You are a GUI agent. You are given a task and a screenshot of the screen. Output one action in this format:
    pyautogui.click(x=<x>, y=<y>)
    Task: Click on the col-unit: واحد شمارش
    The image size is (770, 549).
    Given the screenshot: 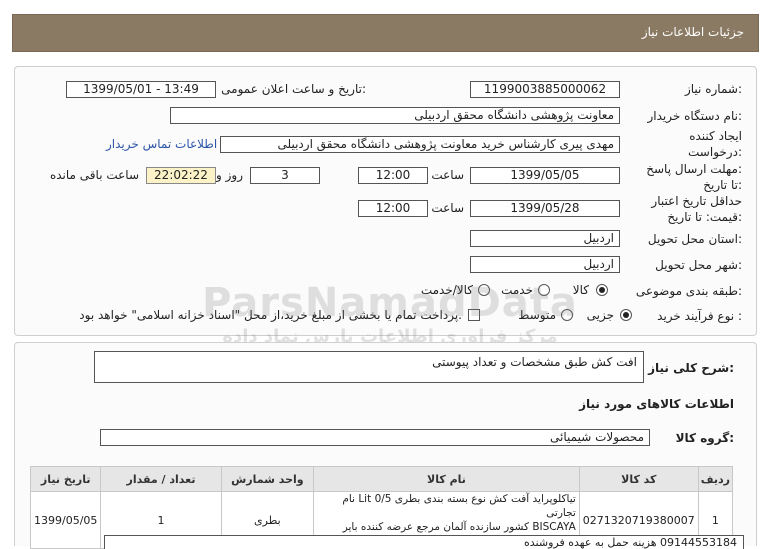 What is the action you would take?
    pyautogui.click(x=267, y=479)
    